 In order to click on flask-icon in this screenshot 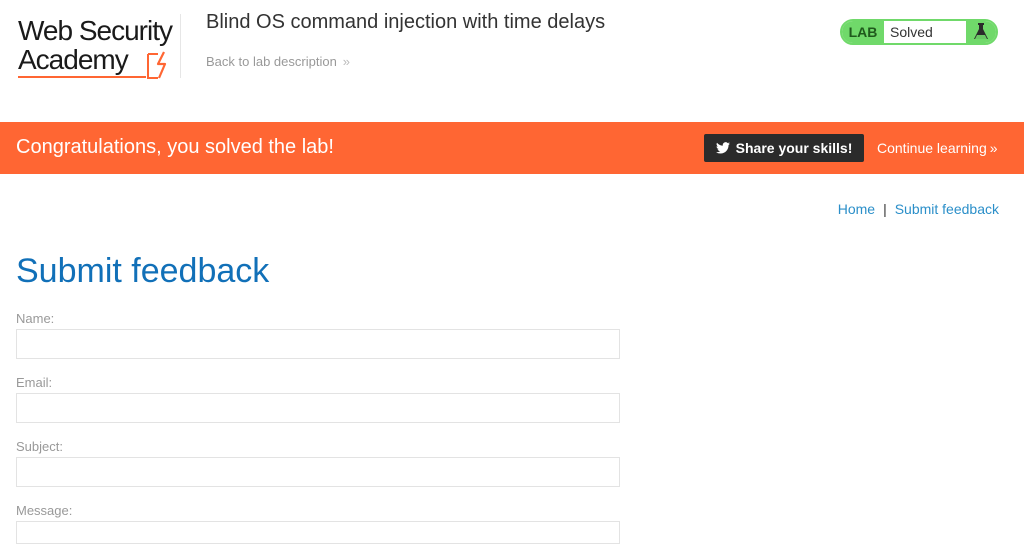, I will do `click(981, 31)`.